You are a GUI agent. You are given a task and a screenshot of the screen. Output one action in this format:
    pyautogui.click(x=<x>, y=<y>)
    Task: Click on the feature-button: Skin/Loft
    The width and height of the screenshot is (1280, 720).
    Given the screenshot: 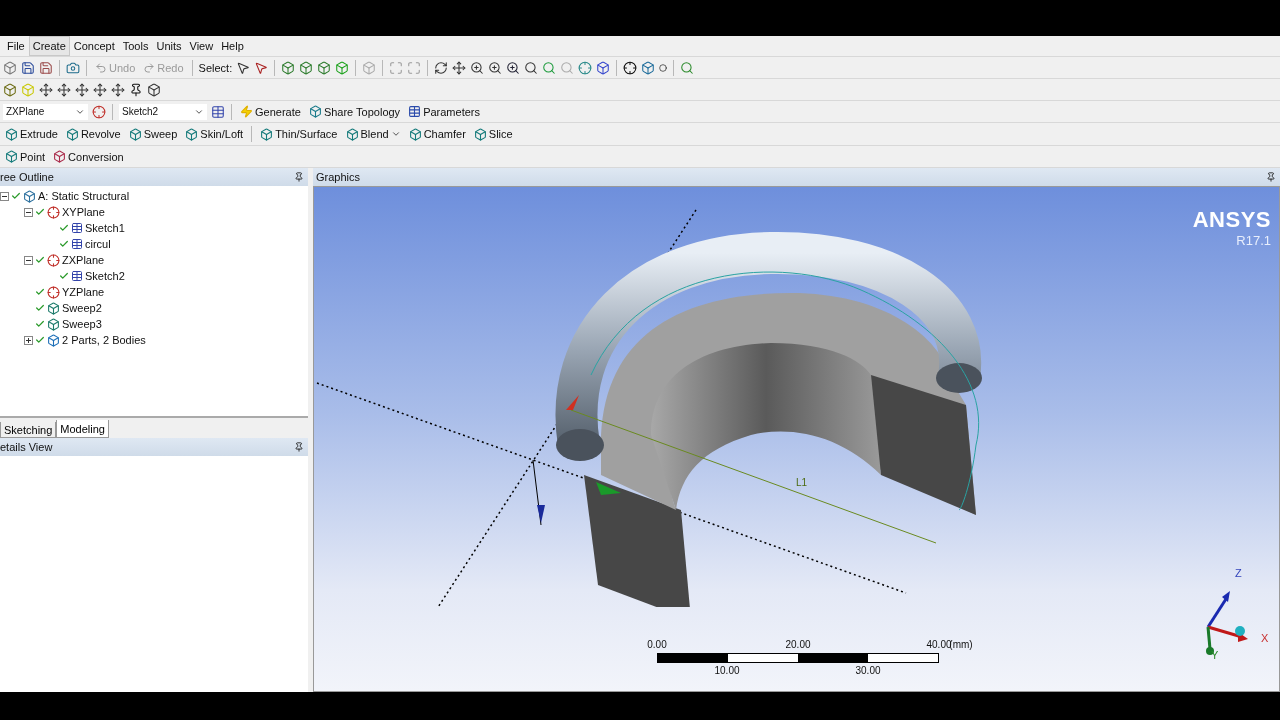 What is the action you would take?
    pyautogui.click(x=214, y=134)
    